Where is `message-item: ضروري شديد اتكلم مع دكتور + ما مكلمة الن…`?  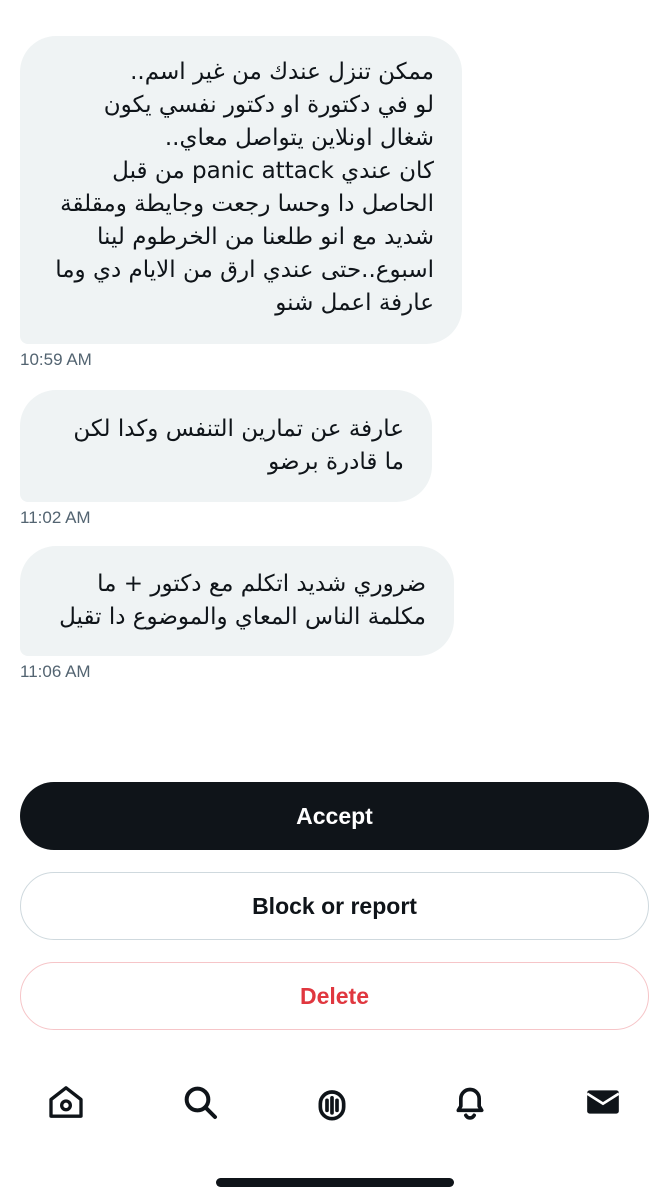 message-item: ضروري شديد اتكلم مع دكتور + ما مكلمة الن… is located at coordinates (237, 614).